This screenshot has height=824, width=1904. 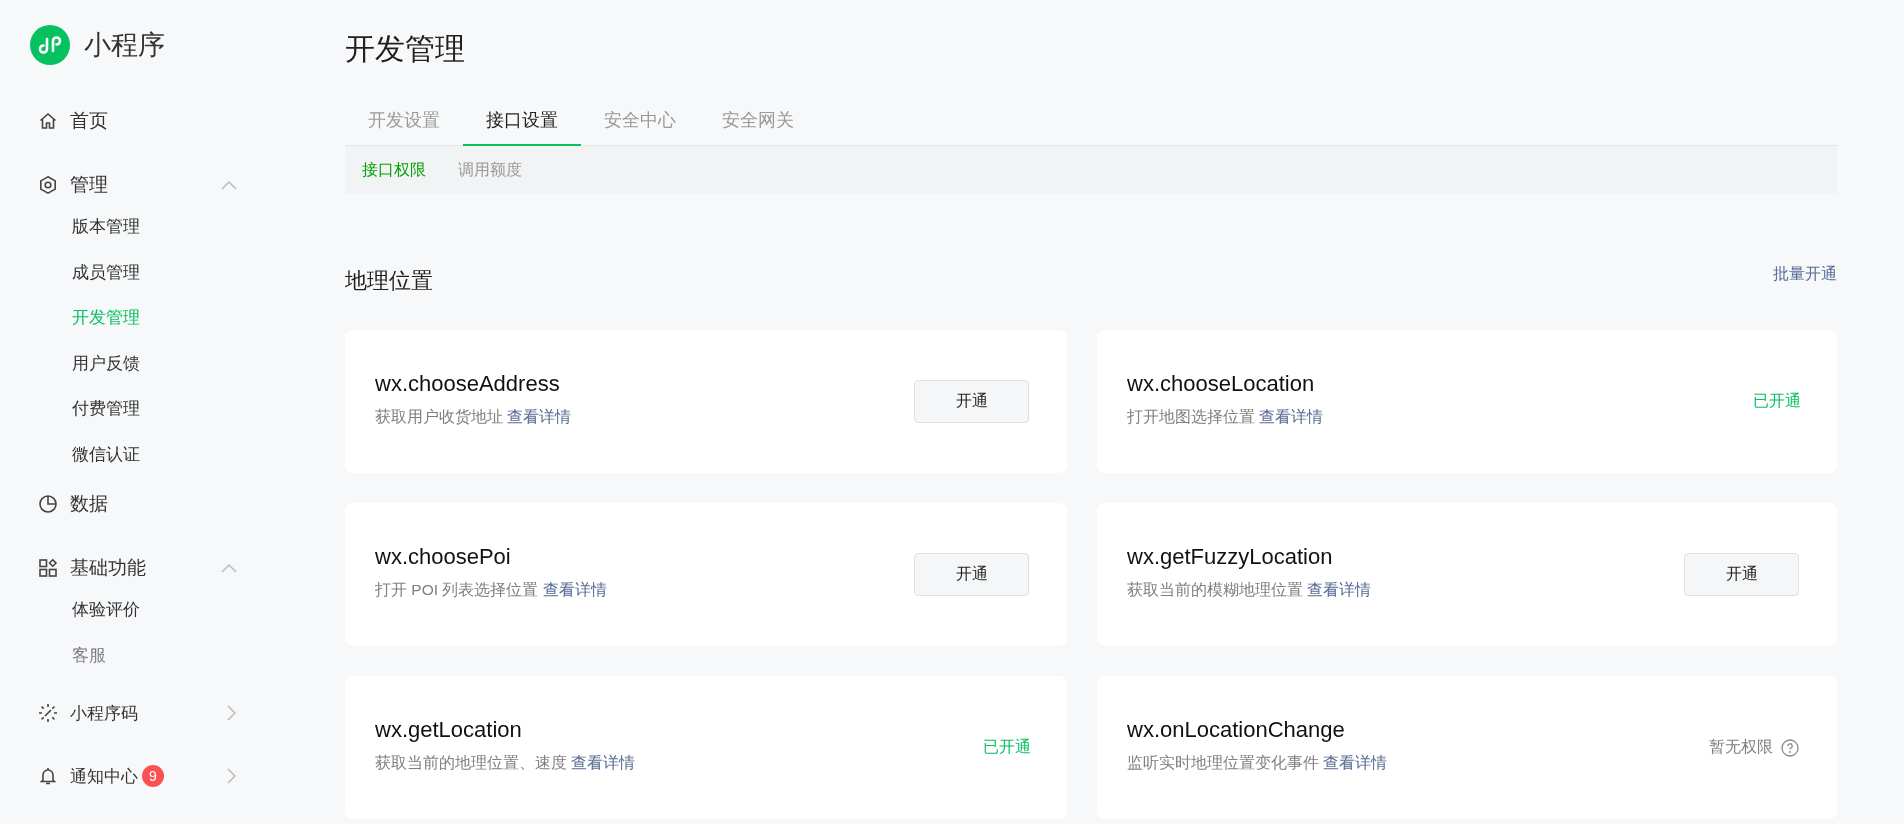 I want to click on nav-item: 数据, so click(x=135, y=504).